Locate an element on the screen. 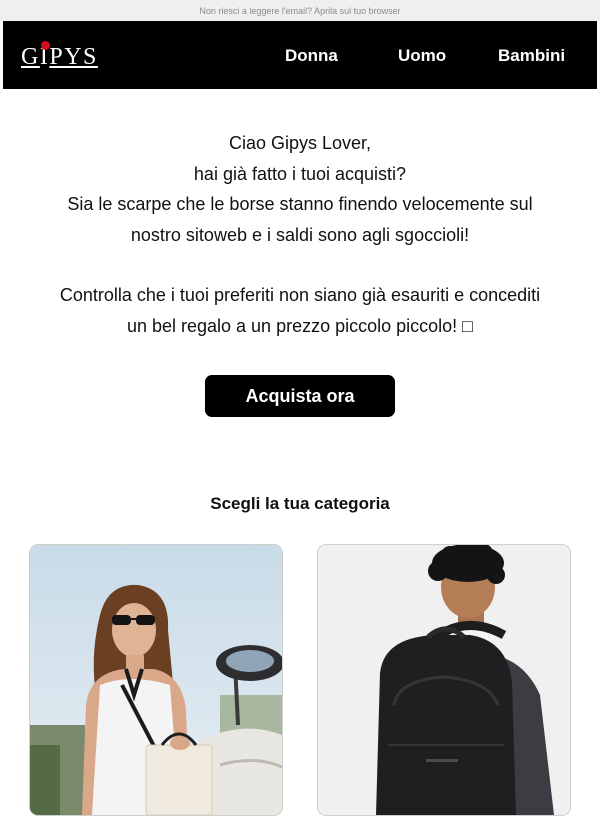 The height and width of the screenshot is (816, 600). gipys-logo: GI PYS is located at coordinates (59, 56).